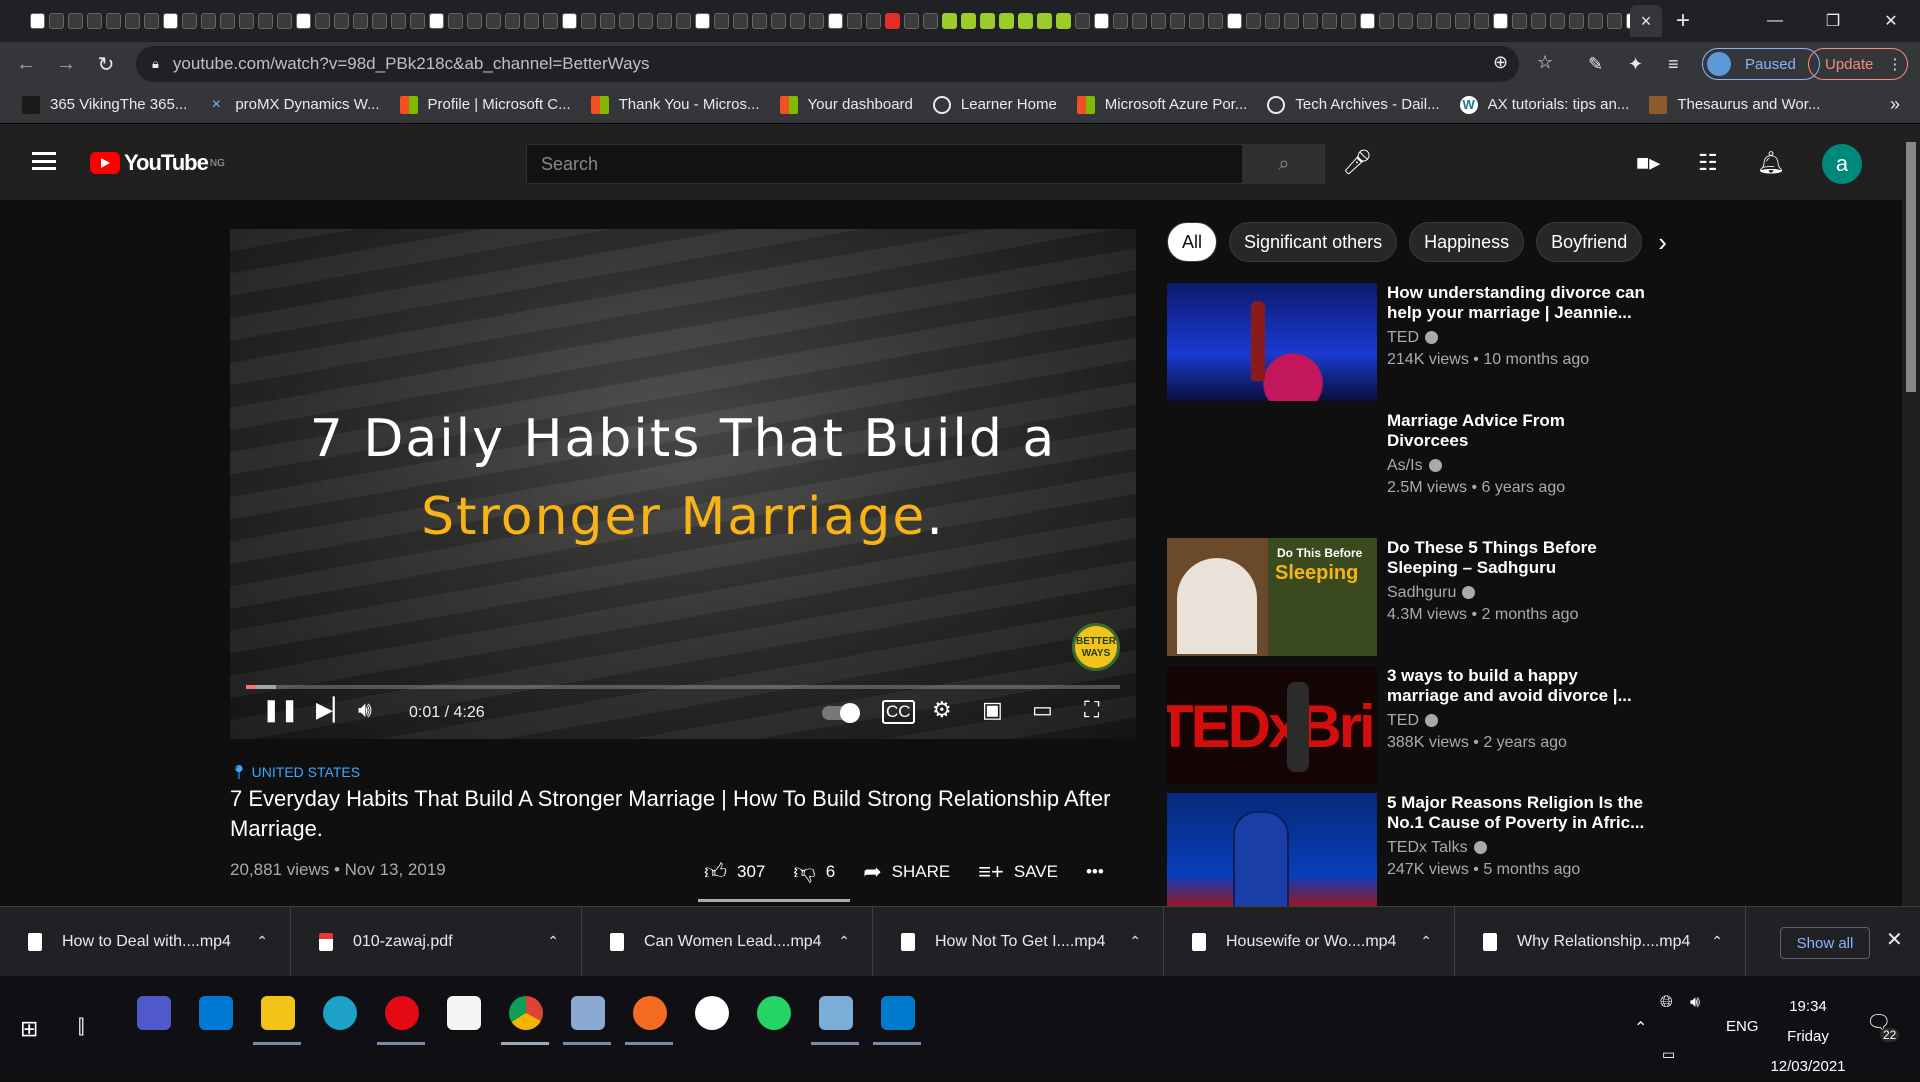 The image size is (1920, 1082). What do you see at coordinates (942, 710) in the screenshot?
I see `settings-gear-icon: ⚙` at bounding box center [942, 710].